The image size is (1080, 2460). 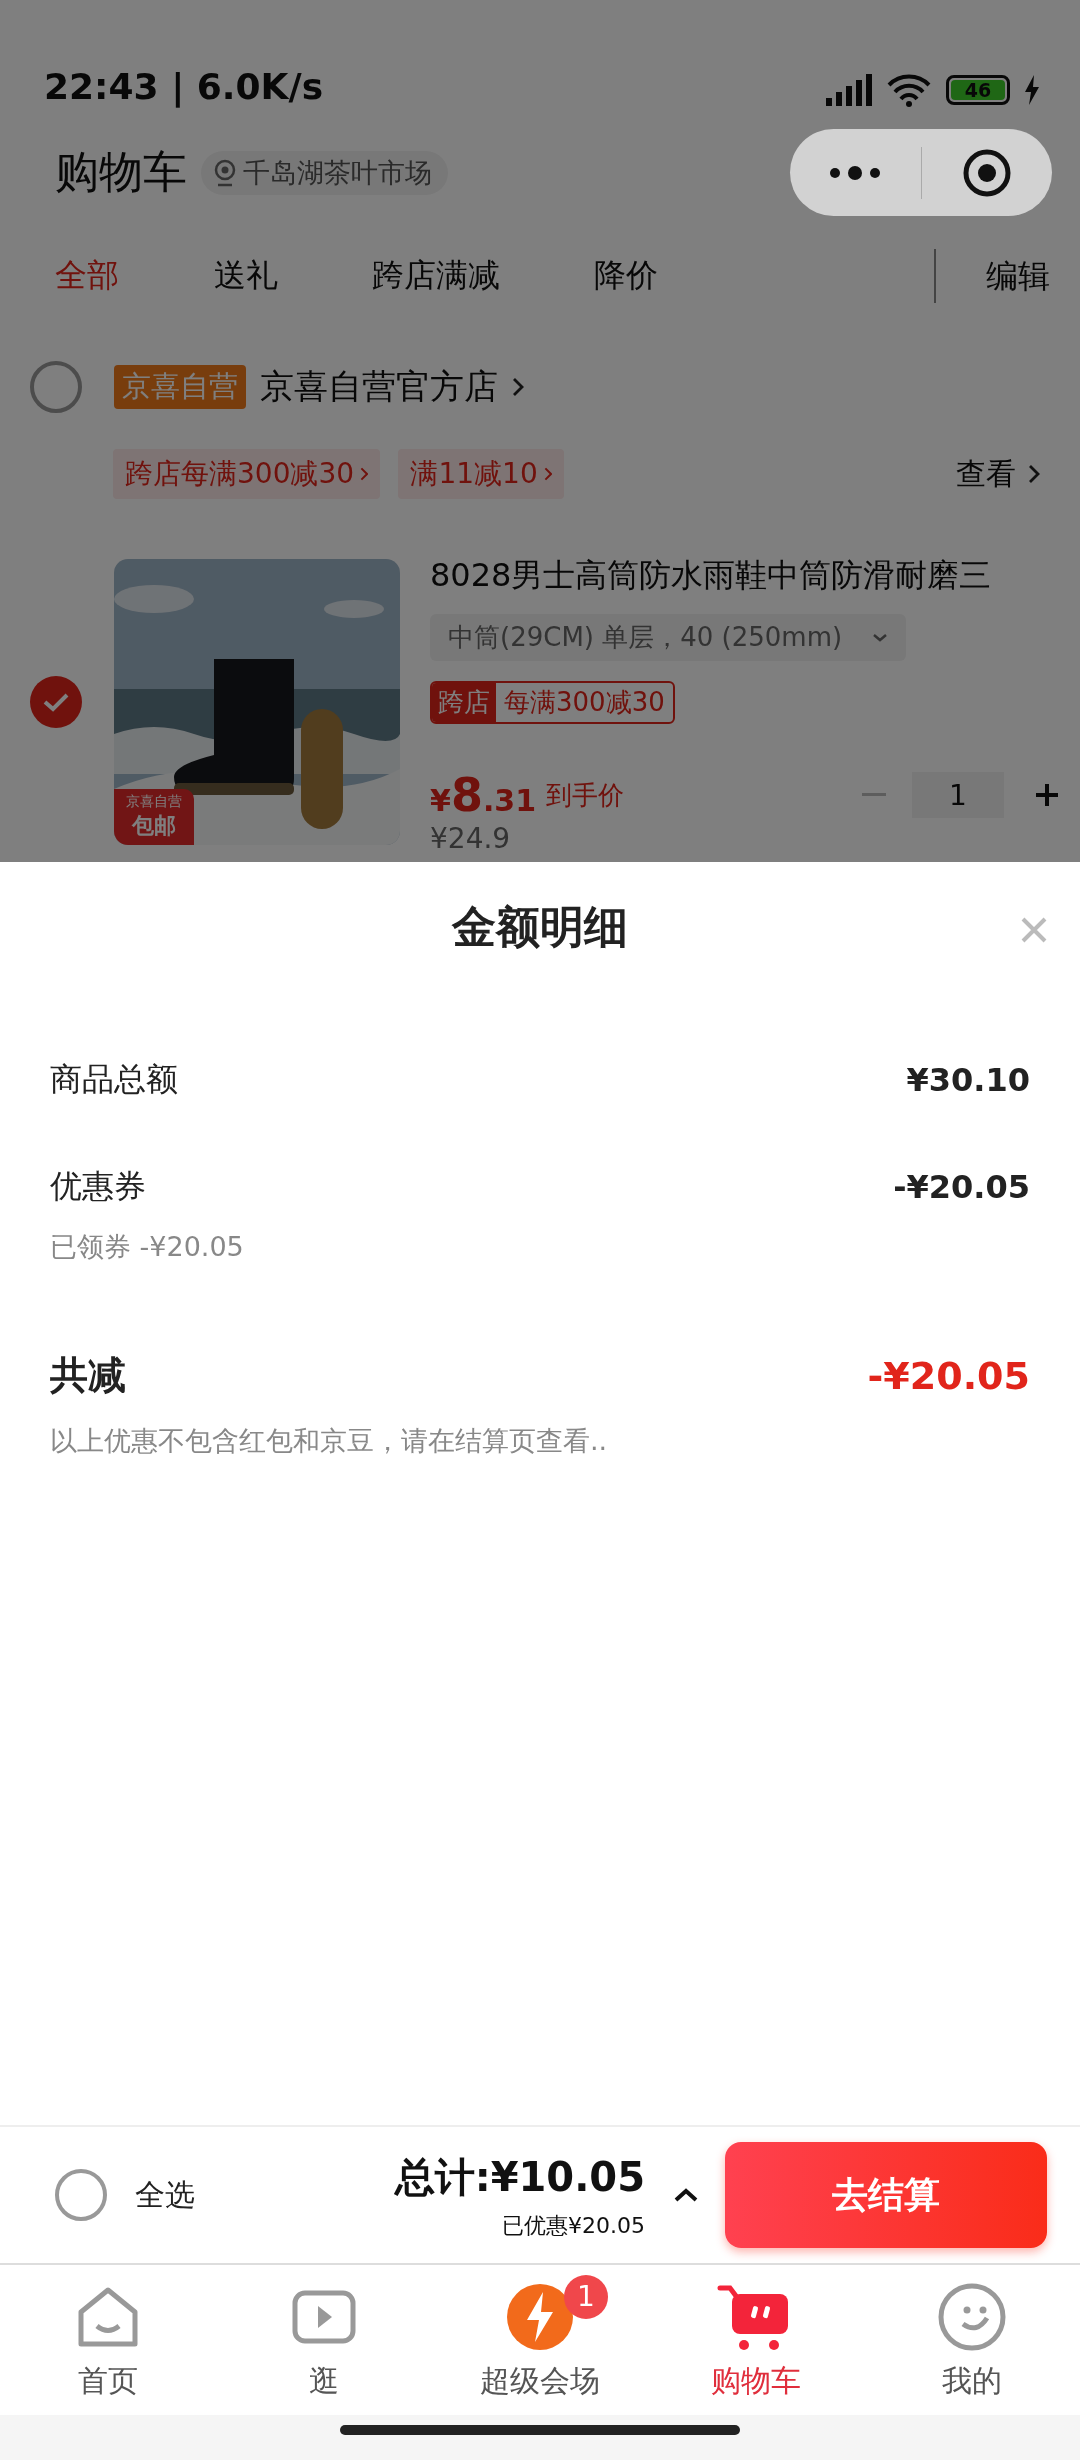 What do you see at coordinates (180, 387) in the screenshot?
I see `store-badge: 京喜自营` at bounding box center [180, 387].